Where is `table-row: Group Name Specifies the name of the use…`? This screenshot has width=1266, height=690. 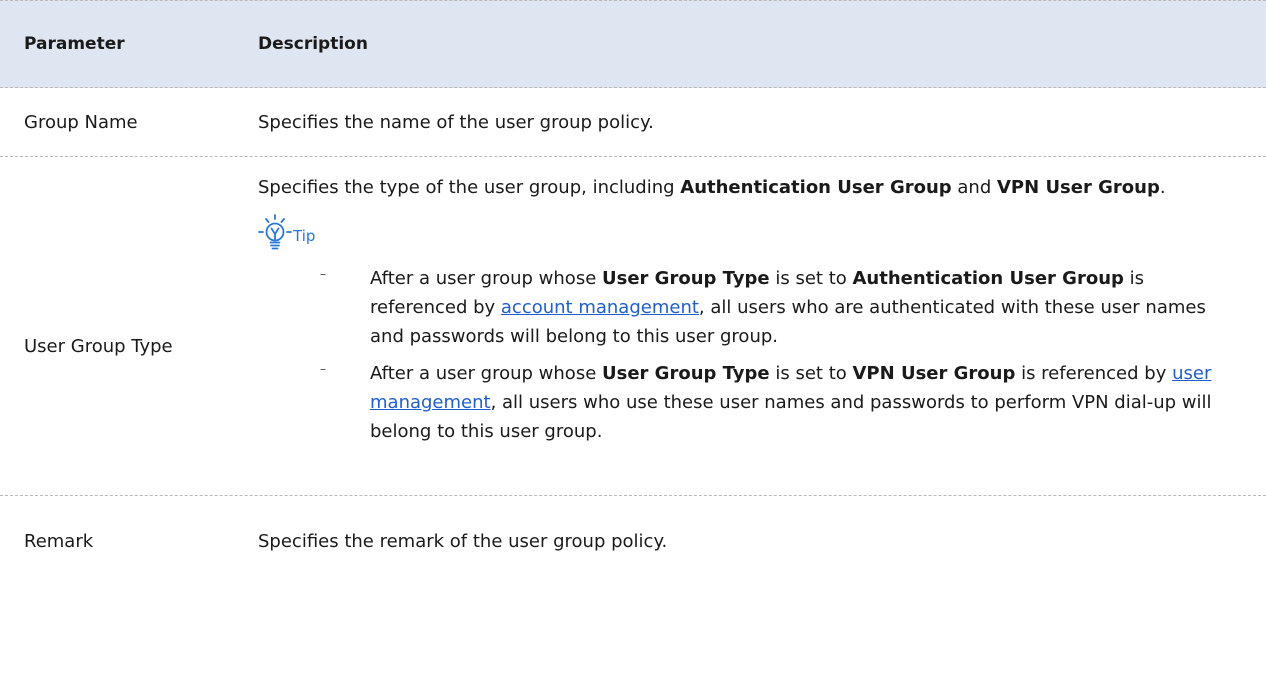 table-row: Group Name Specifies the name of the use… is located at coordinates (633, 122).